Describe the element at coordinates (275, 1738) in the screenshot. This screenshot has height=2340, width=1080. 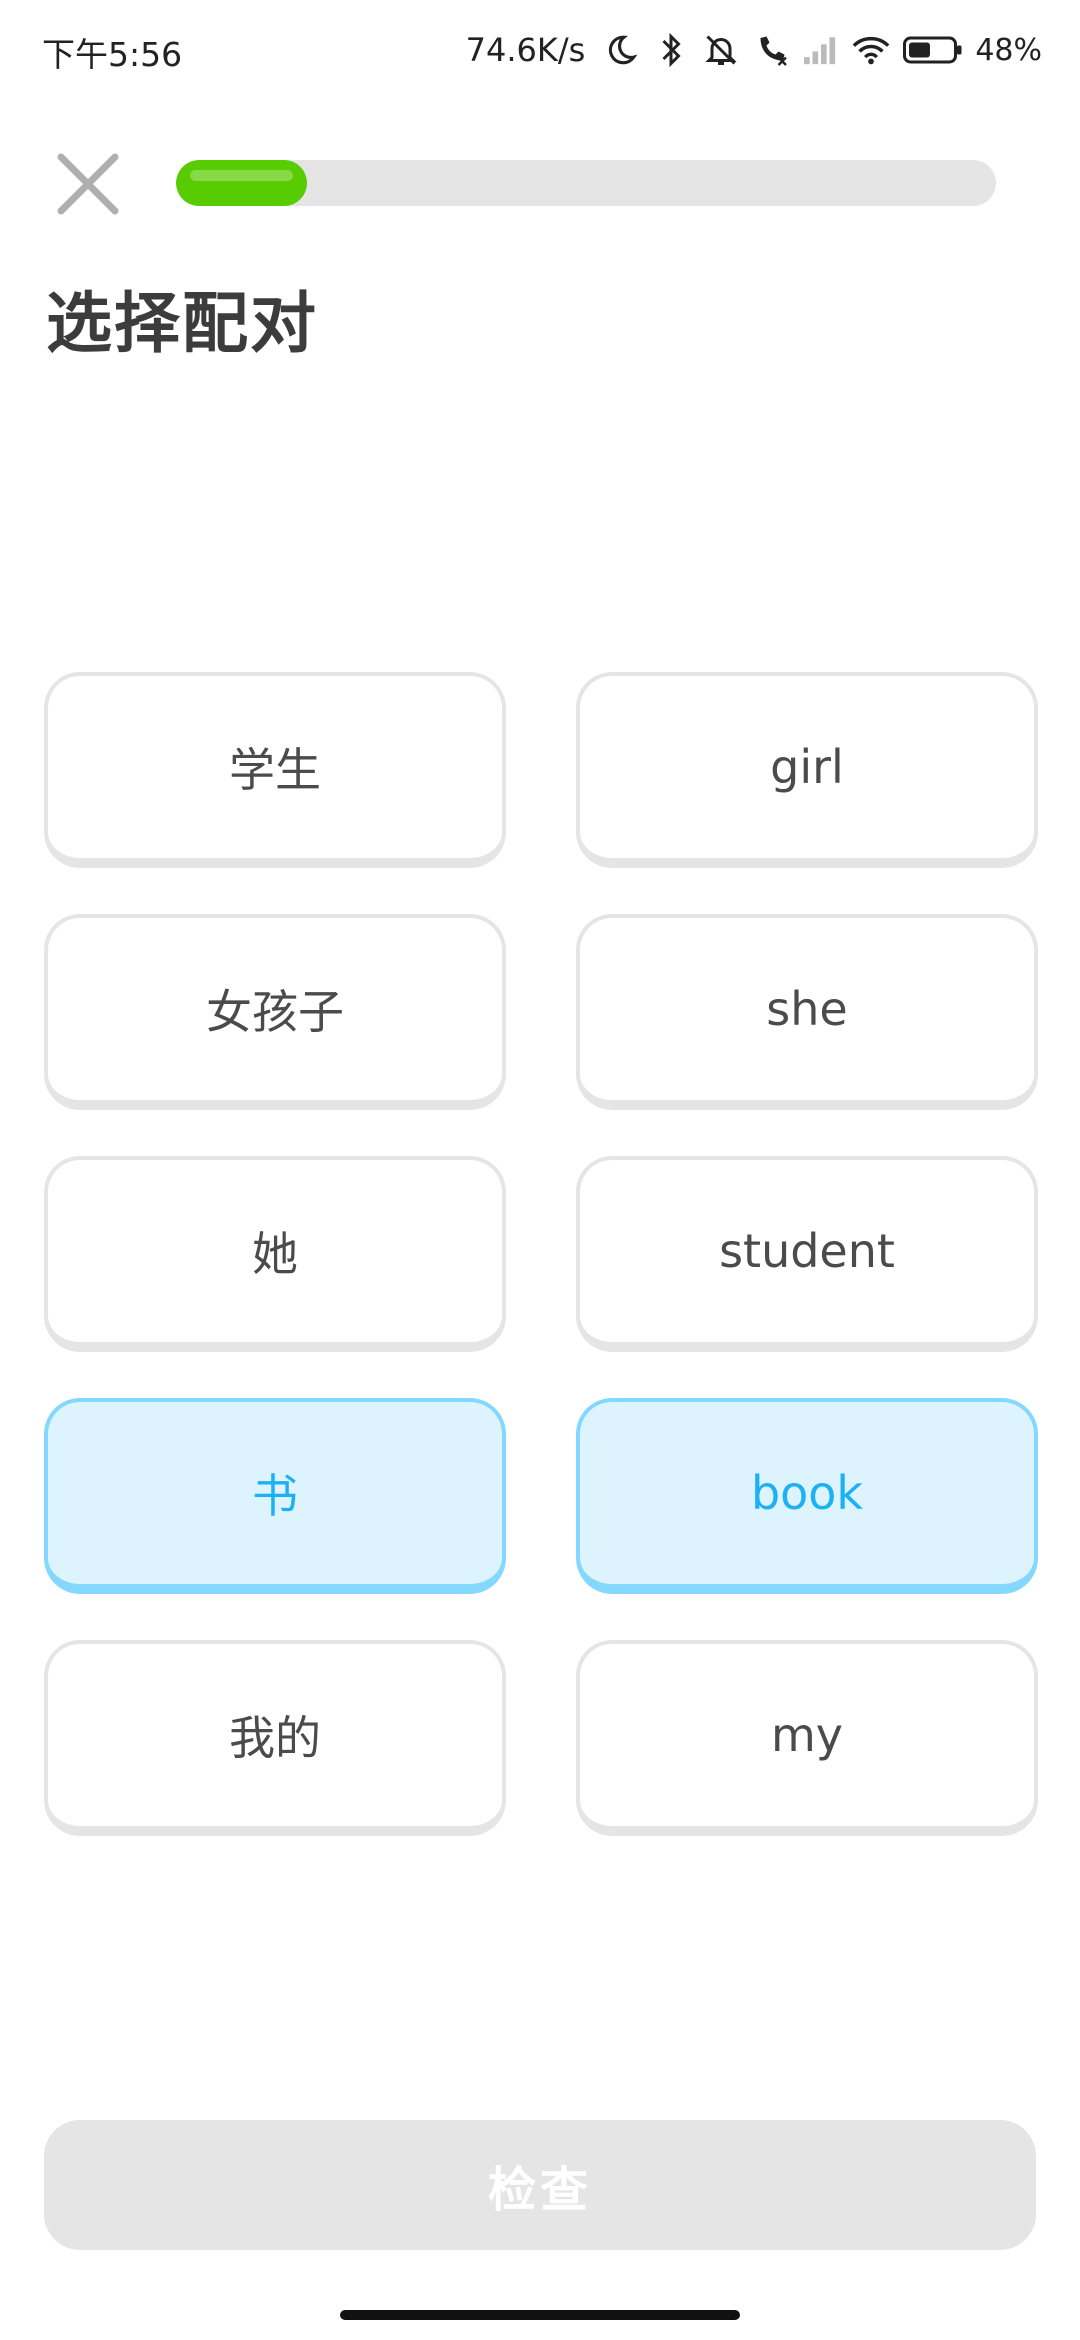
I see `tile-left-5: 我的` at that location.